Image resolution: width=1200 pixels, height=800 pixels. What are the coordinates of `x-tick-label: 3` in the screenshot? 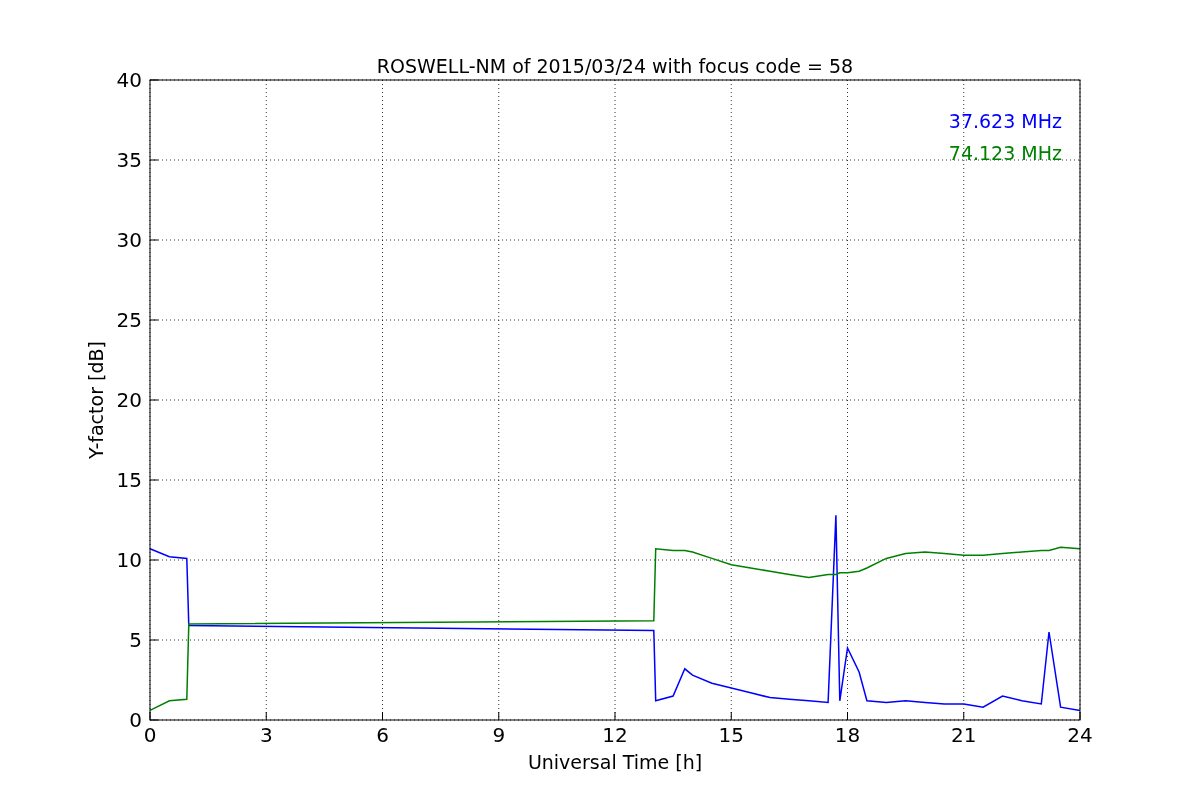 It's located at (266, 735).